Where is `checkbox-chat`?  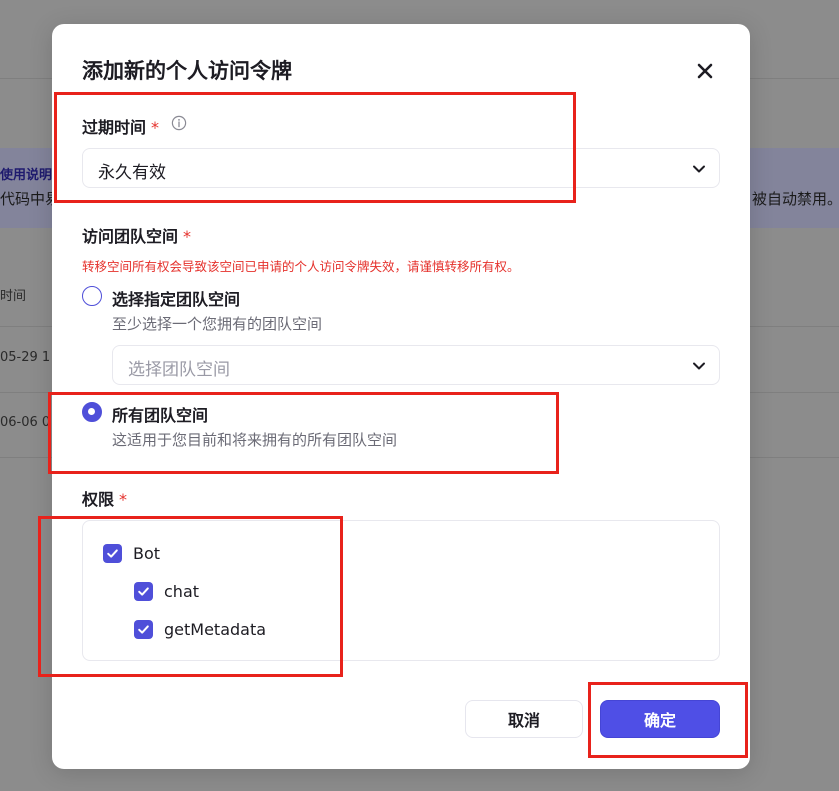 checkbox-chat is located at coordinates (143, 591).